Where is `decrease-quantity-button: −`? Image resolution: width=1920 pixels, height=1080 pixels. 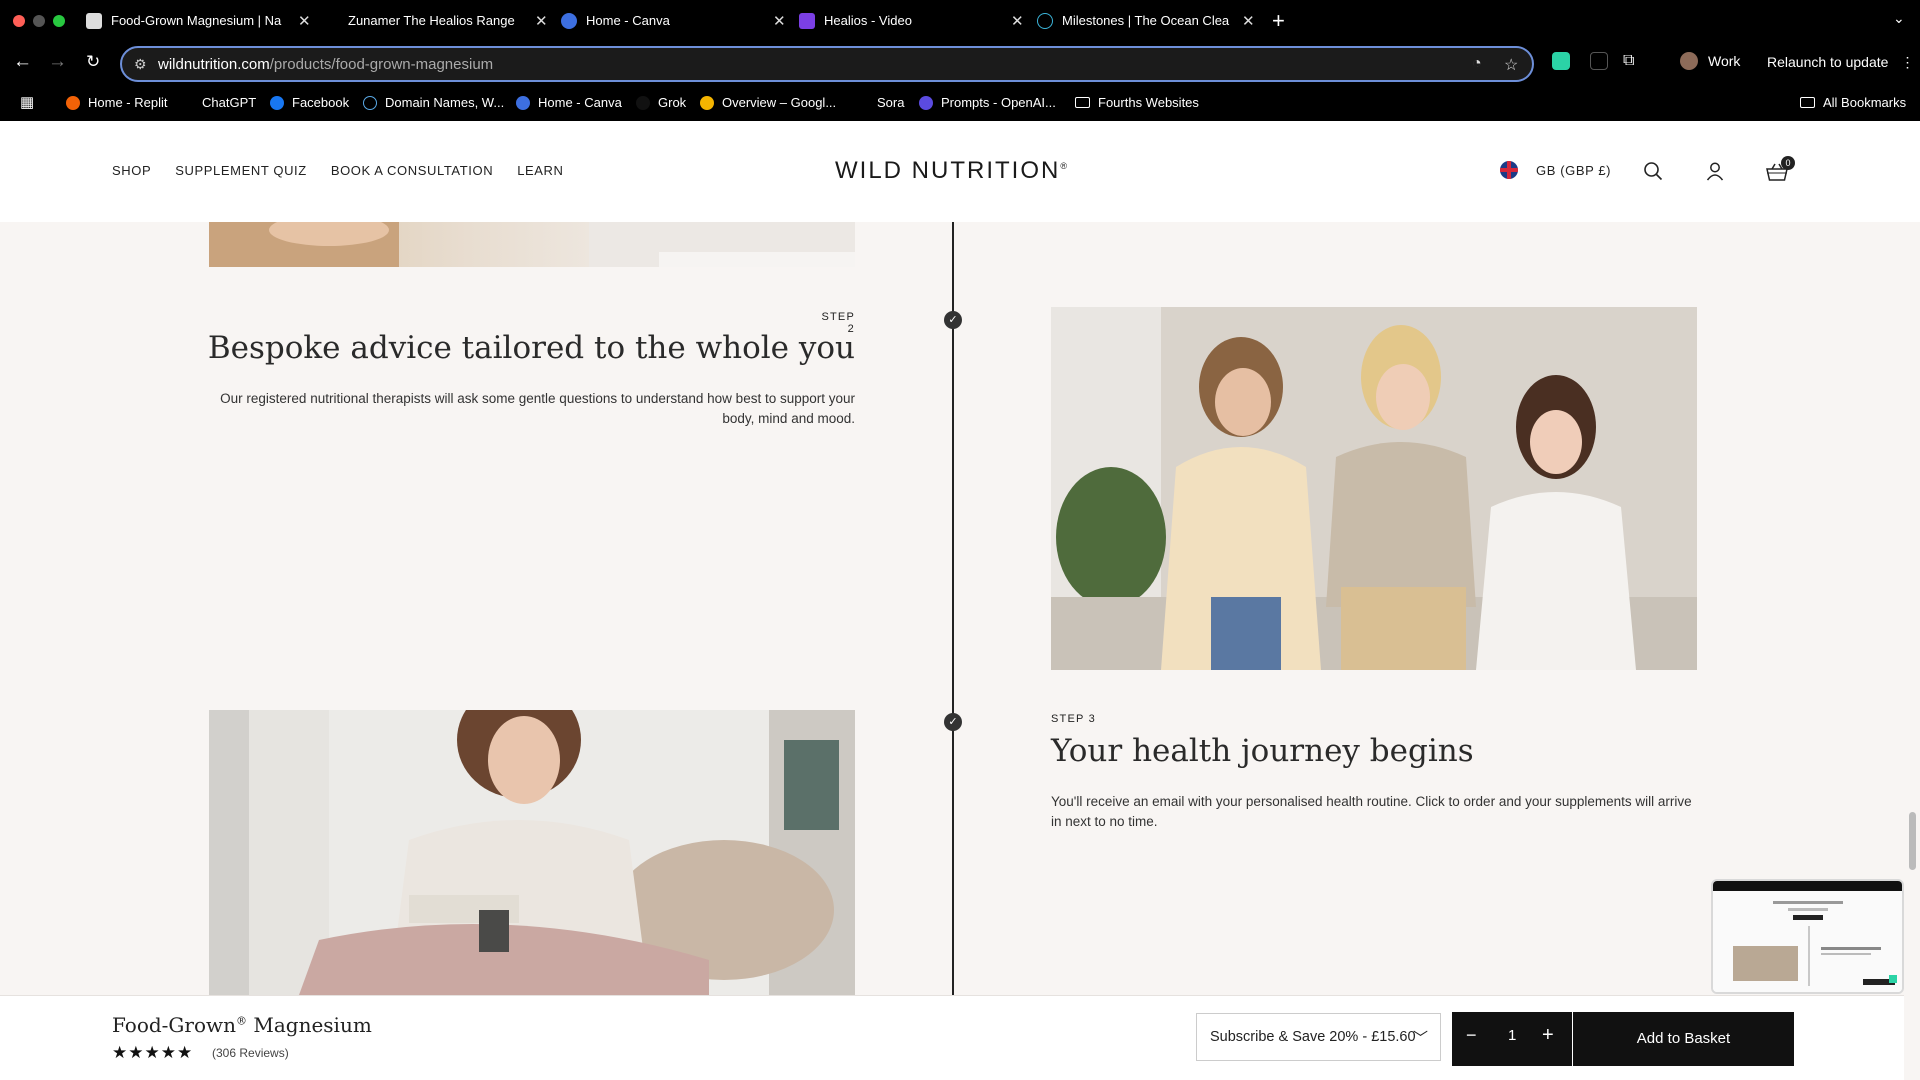
decrease-quantity-button: − is located at coordinates (1471, 1035).